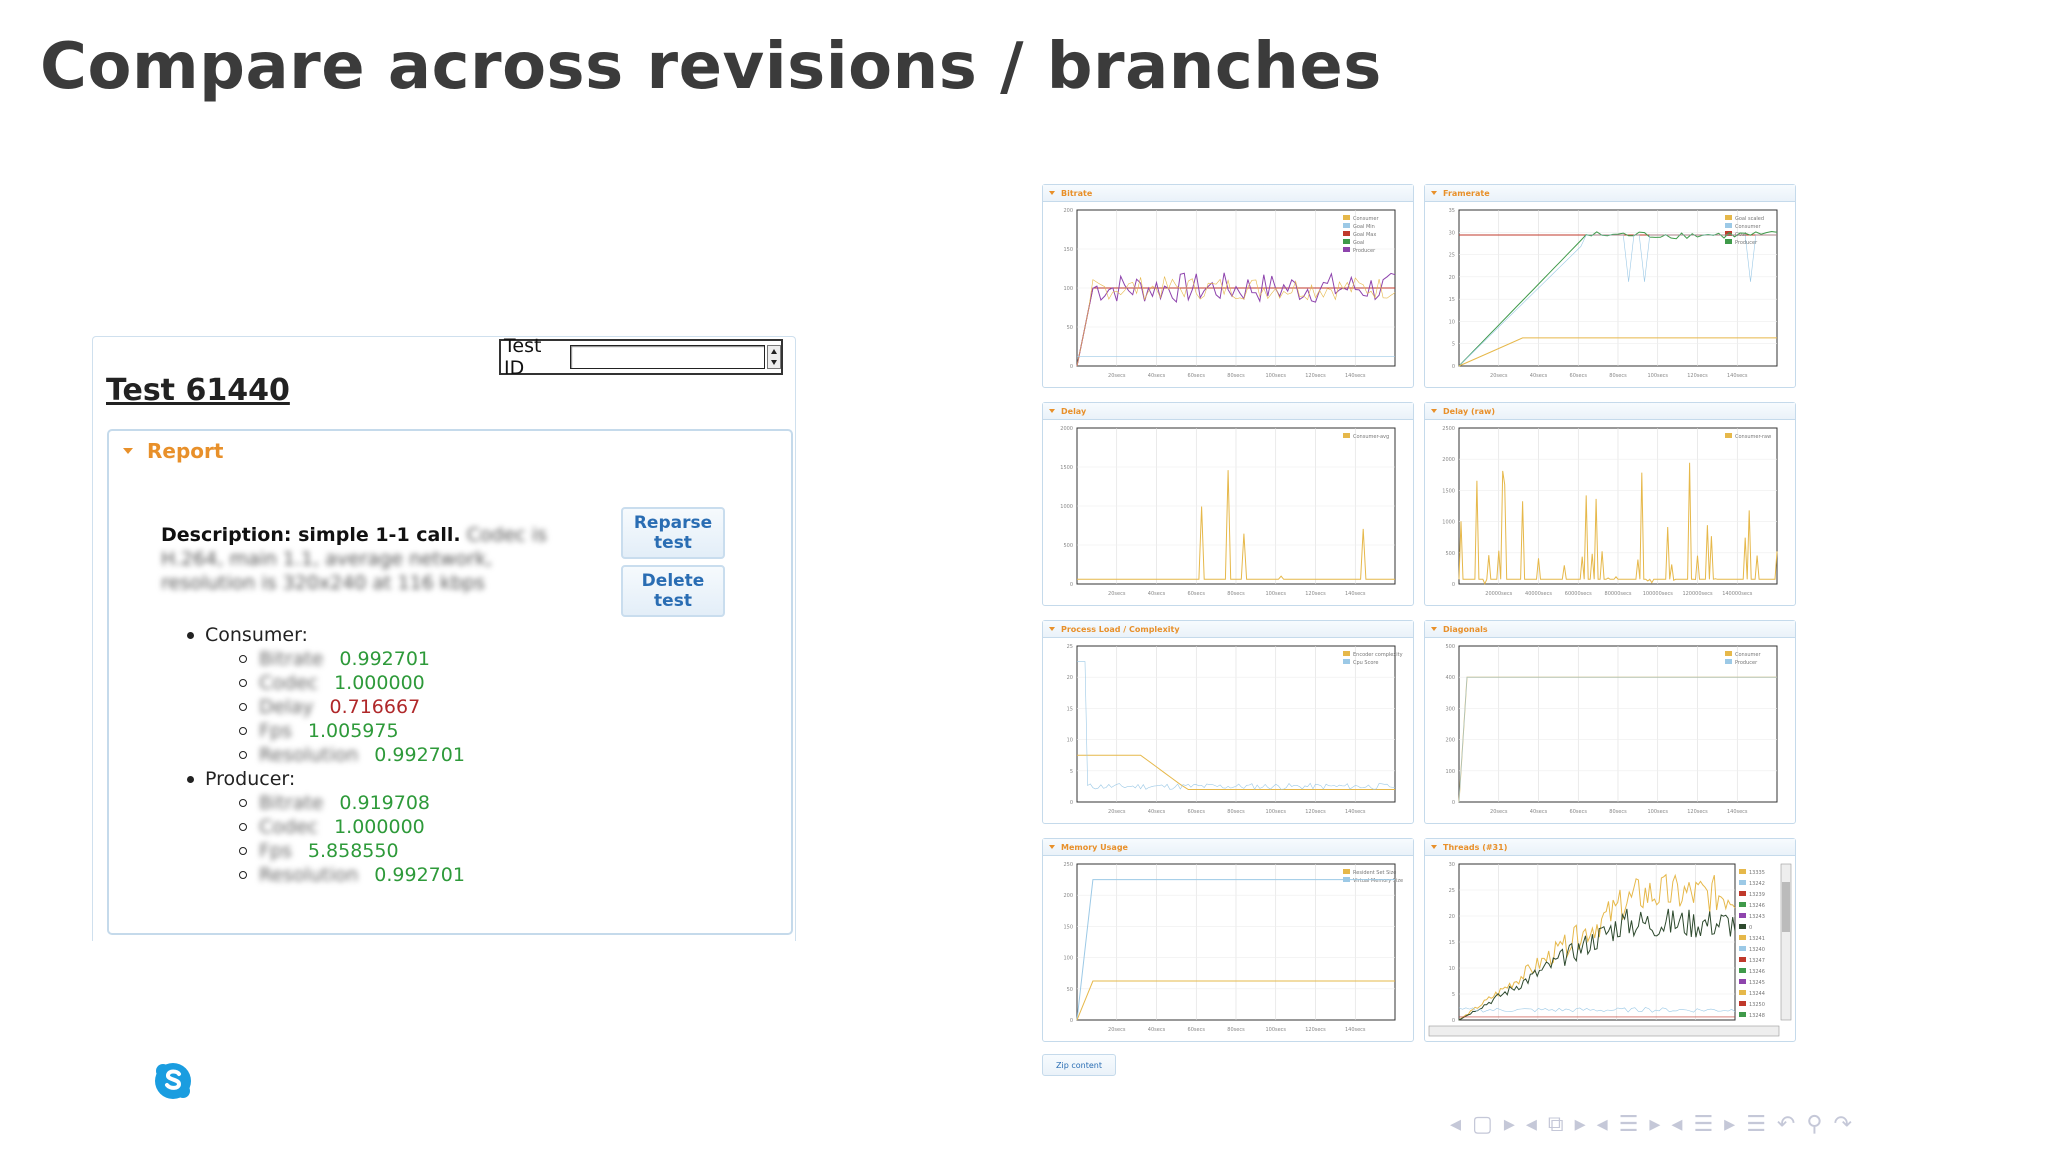 The image size is (2048, 1152). Describe the element at coordinates (1228, 193) in the screenshot. I see `chart-header: Bitrate` at that location.